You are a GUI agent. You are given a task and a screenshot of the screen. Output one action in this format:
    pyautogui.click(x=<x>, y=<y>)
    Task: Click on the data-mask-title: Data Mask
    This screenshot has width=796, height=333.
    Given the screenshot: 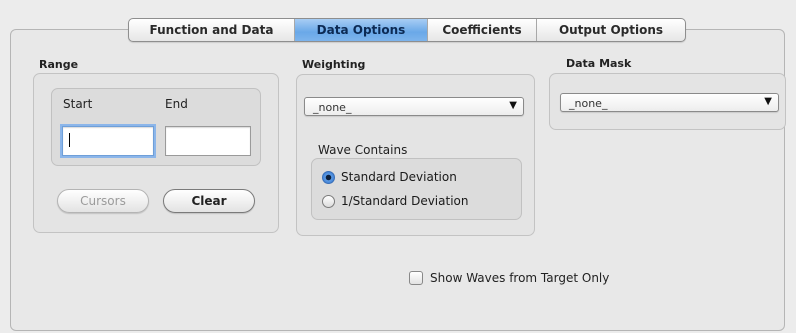 What is the action you would take?
    pyautogui.click(x=599, y=63)
    